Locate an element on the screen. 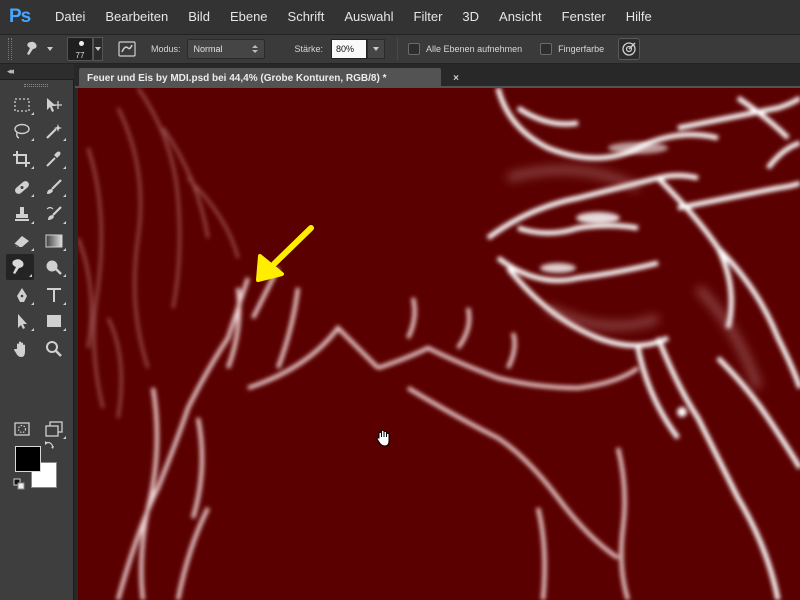 The image size is (800, 600). menu-hilfe: Hilfe is located at coordinates (639, 17).